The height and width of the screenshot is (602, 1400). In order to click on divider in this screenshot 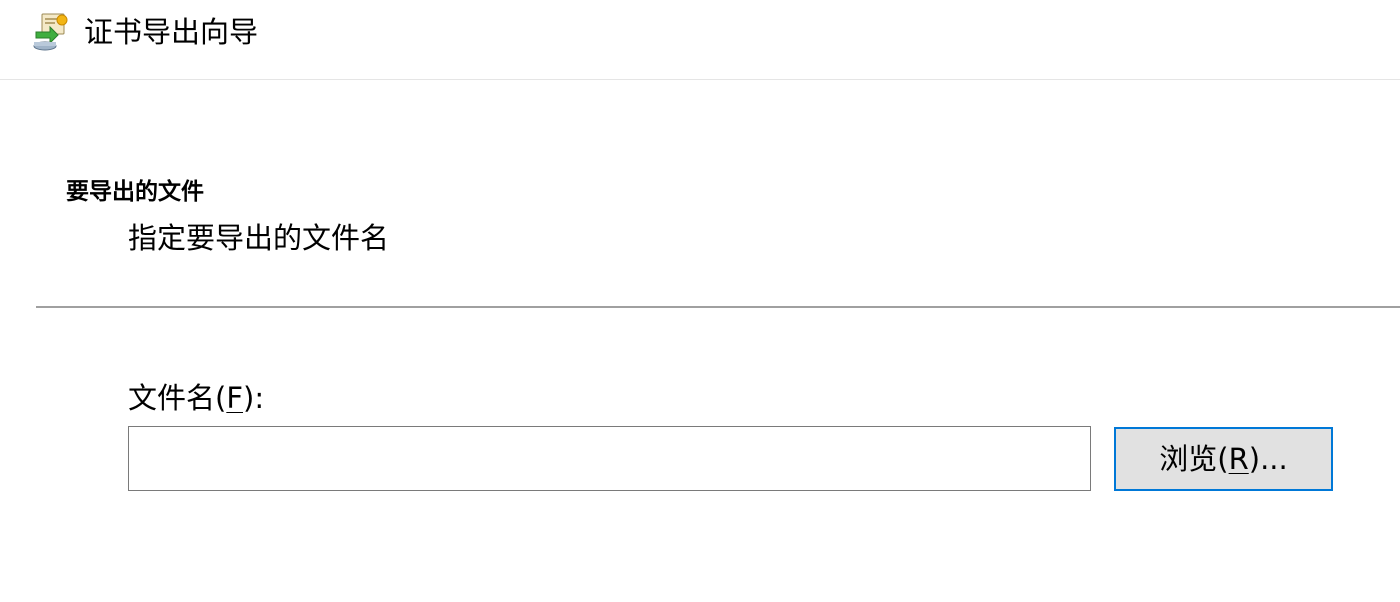, I will do `click(718, 307)`.